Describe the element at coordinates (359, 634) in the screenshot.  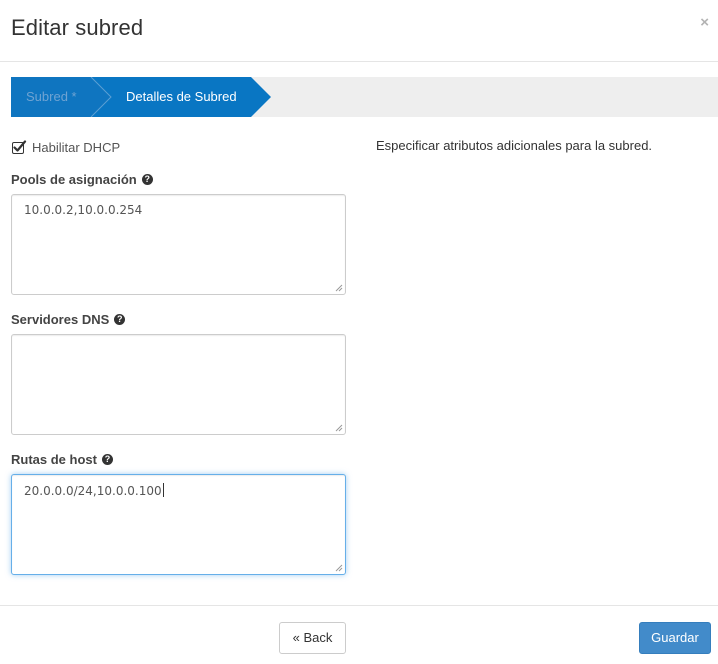
I see `modal-footer: « Back Guardar` at that location.